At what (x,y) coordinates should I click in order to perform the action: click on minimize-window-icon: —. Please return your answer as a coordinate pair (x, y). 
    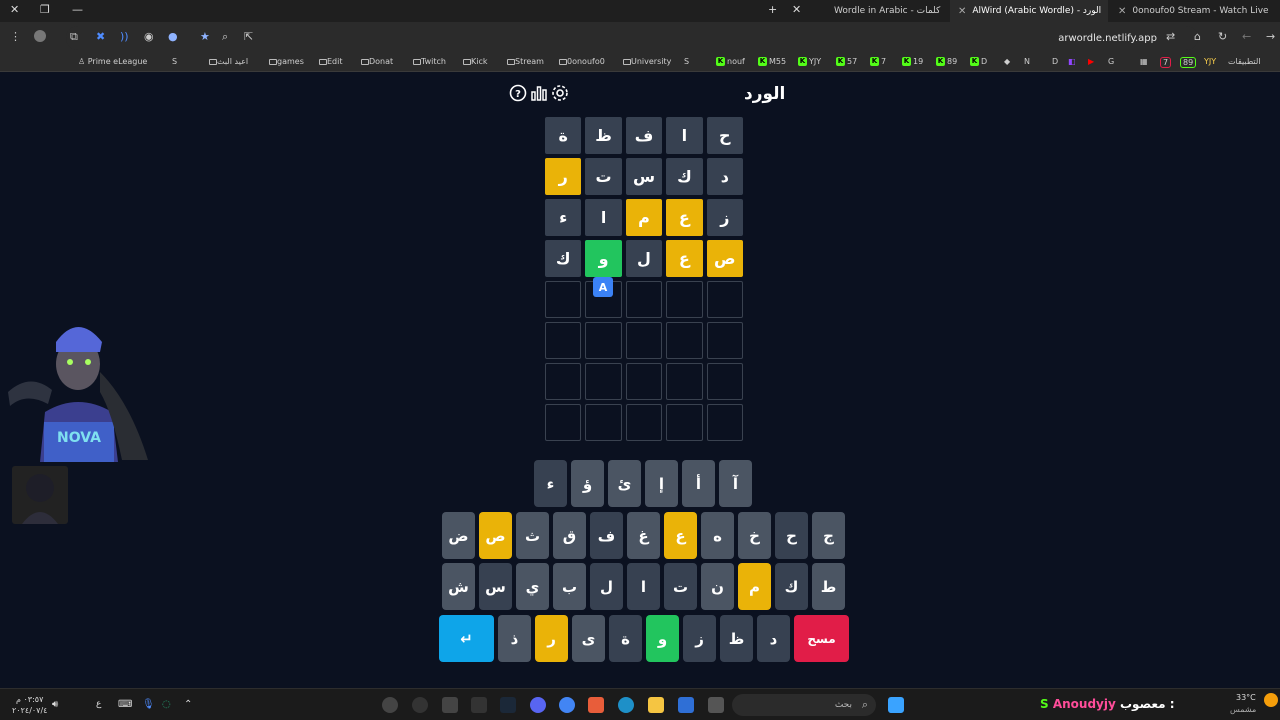
    Looking at the image, I should click on (77, 9).